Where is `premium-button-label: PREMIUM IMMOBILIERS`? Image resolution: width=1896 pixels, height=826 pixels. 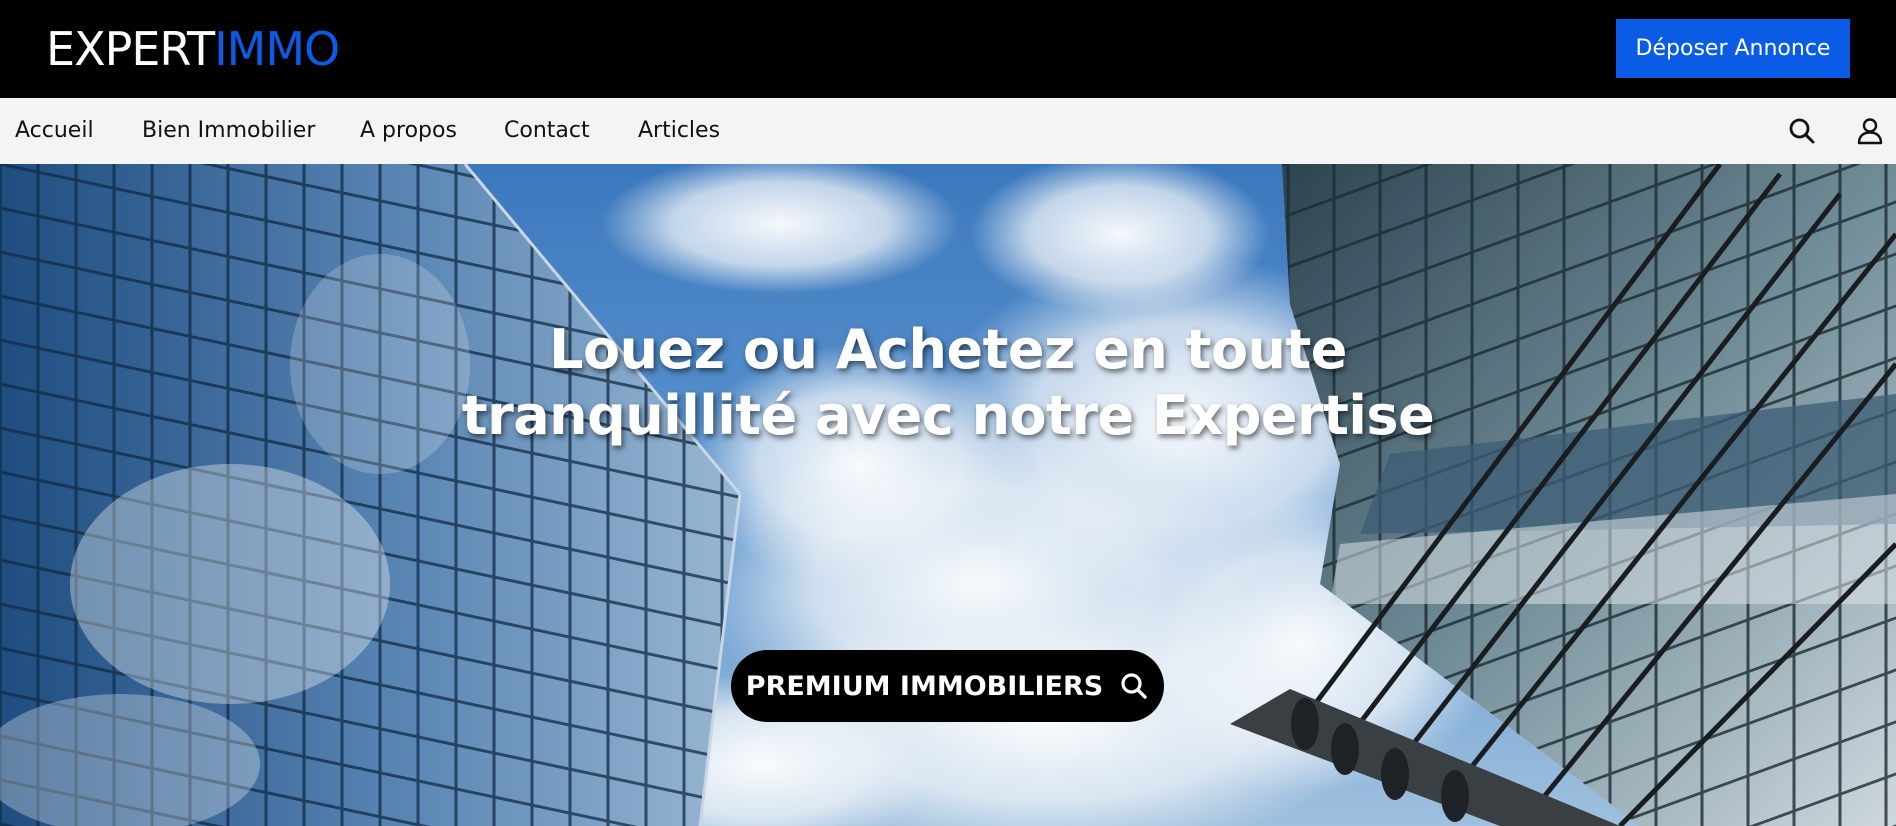 premium-button-label: PREMIUM IMMOBILIERS is located at coordinates (924, 686).